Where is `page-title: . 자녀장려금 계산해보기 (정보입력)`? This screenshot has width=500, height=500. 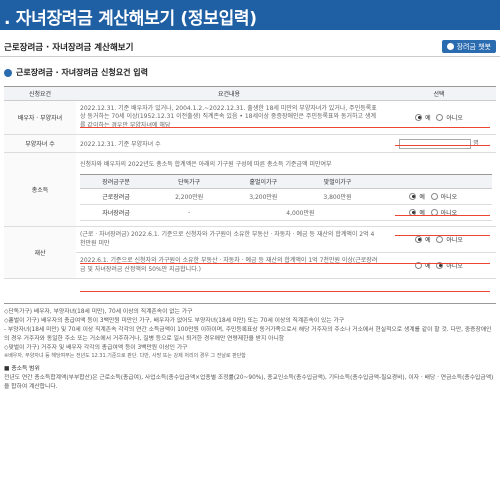
page-title: . 자녀장려금 계산해보기 (정보입력) is located at coordinates (130, 19).